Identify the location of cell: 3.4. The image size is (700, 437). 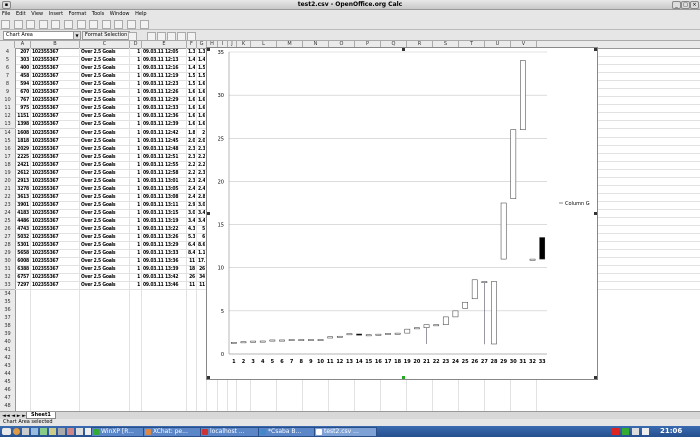
(201, 221).